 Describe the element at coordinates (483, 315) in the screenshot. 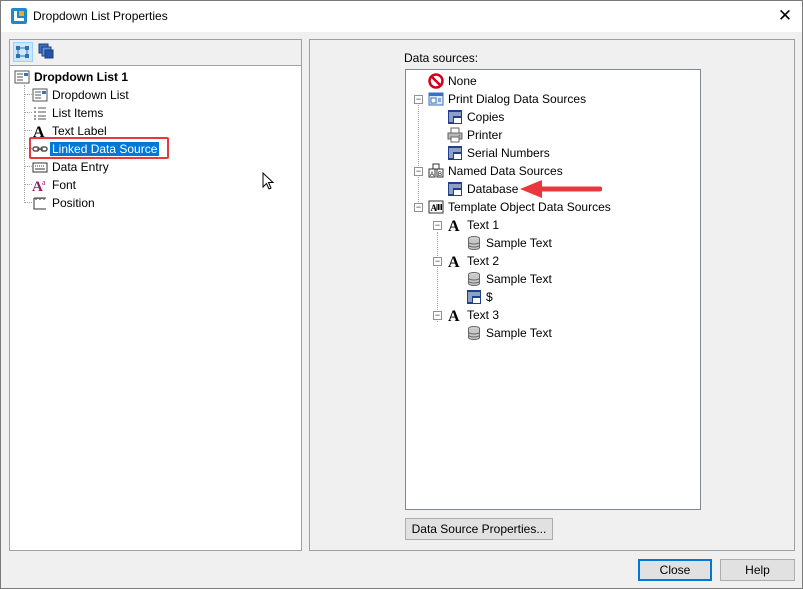

I see `ds-object-label: Text 3` at that location.